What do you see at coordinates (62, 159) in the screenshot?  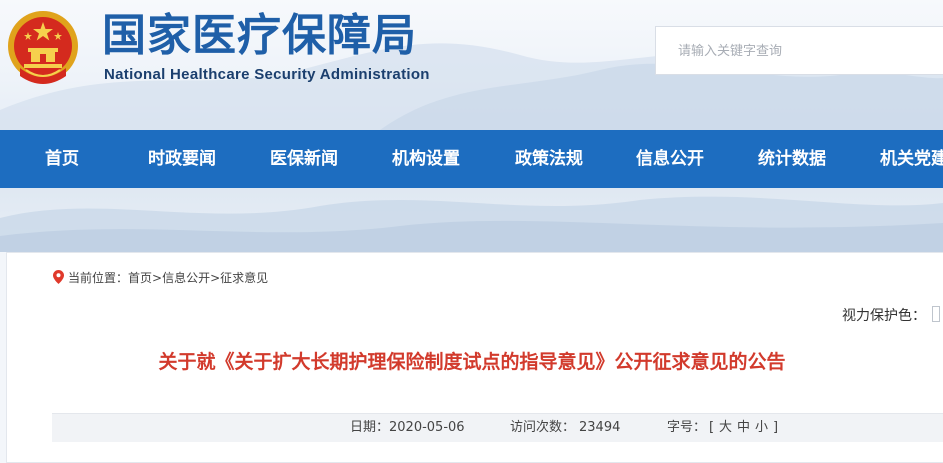 I see `nav-item-home: 首页` at bounding box center [62, 159].